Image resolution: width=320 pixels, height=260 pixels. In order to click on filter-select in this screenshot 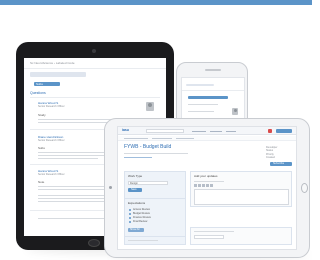, I will do `click(209, 237)`.